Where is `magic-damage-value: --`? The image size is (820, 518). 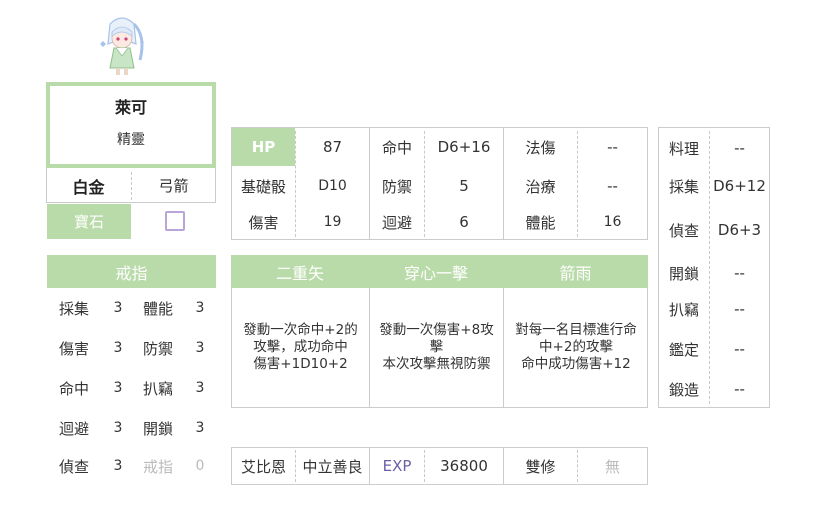
magic-damage-value: -- is located at coordinates (612, 147).